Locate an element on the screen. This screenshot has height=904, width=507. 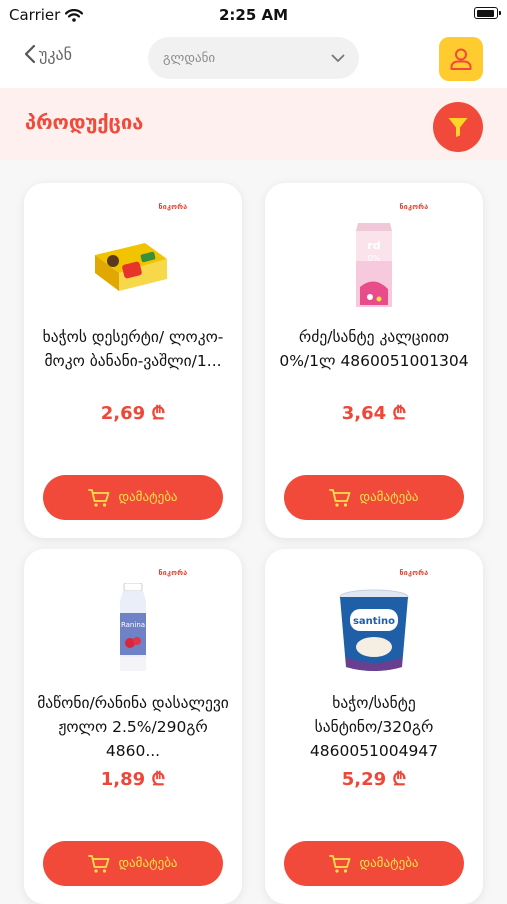
product-price: 1,89 ₾ is located at coordinates (133, 779).